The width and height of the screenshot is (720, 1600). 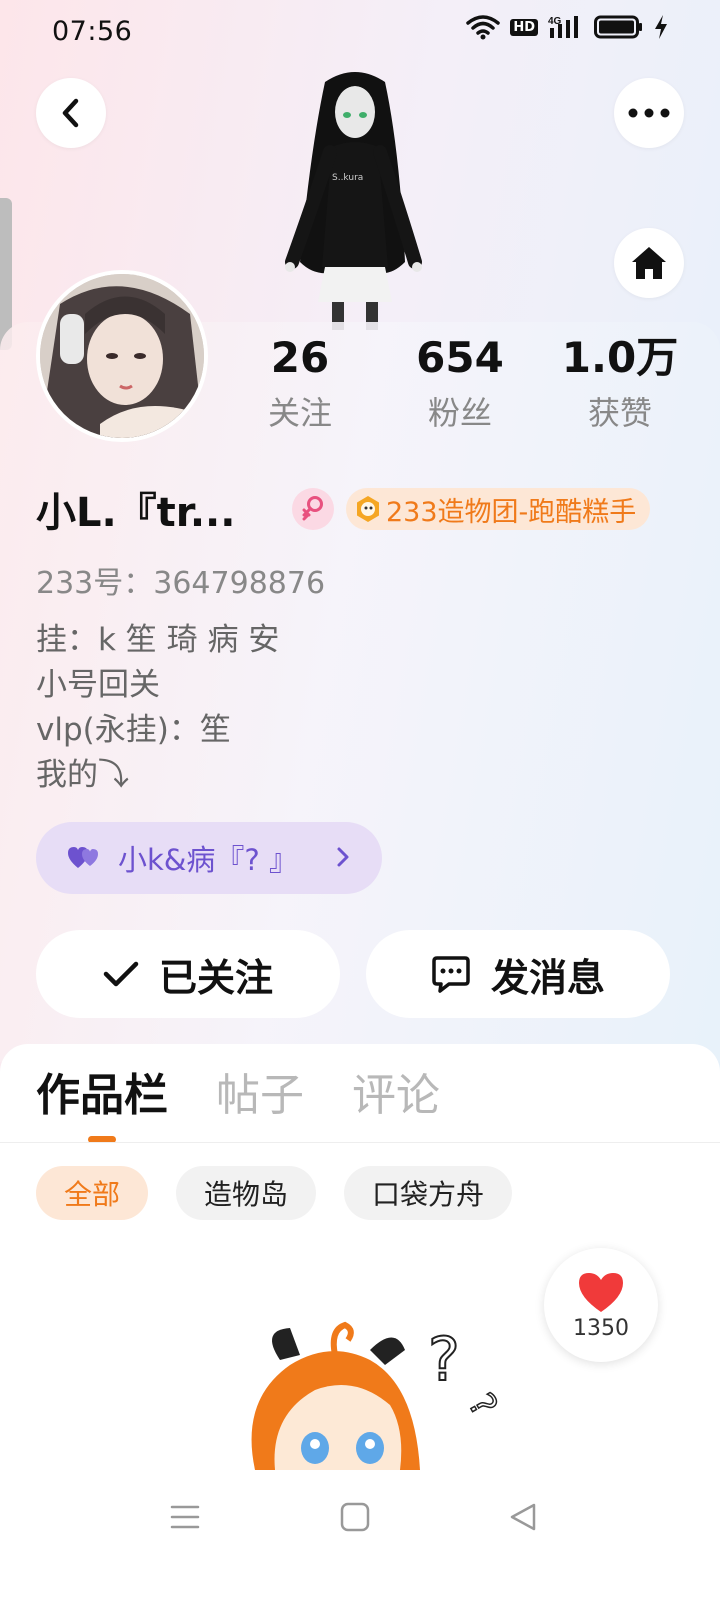 What do you see at coordinates (133, 730) in the screenshot?
I see `bio-line: vlp(永挂)：笙` at bounding box center [133, 730].